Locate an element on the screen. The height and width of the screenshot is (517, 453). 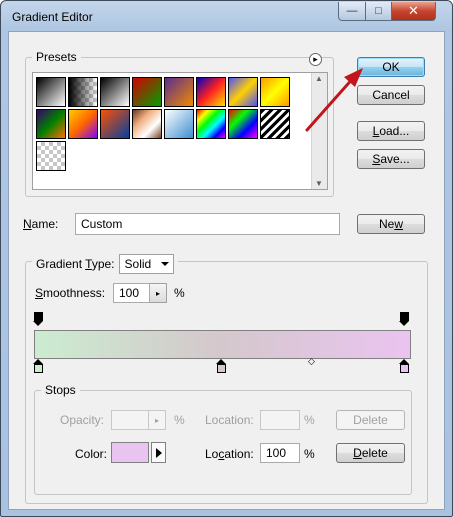
new-label: Ne is located at coordinates (386, 224).